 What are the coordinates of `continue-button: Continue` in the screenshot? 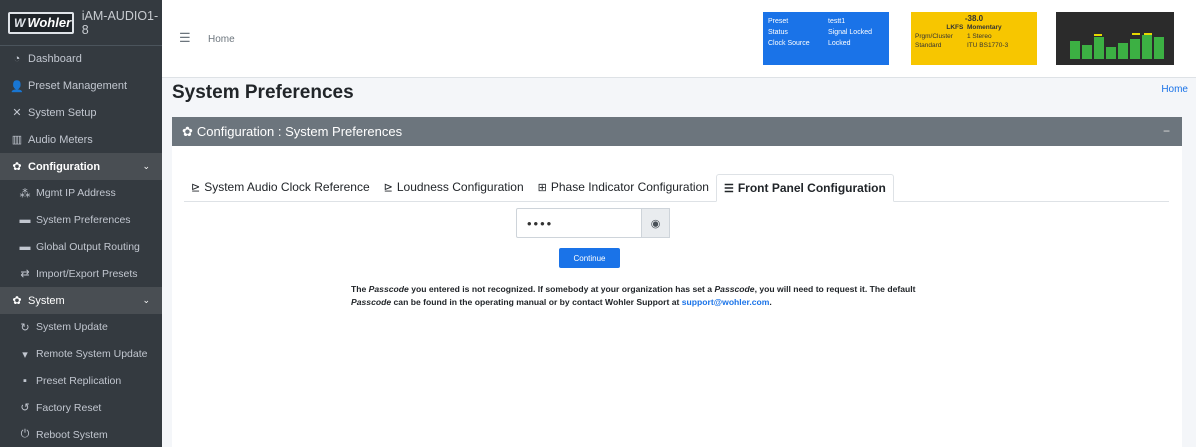 It's located at (589, 258).